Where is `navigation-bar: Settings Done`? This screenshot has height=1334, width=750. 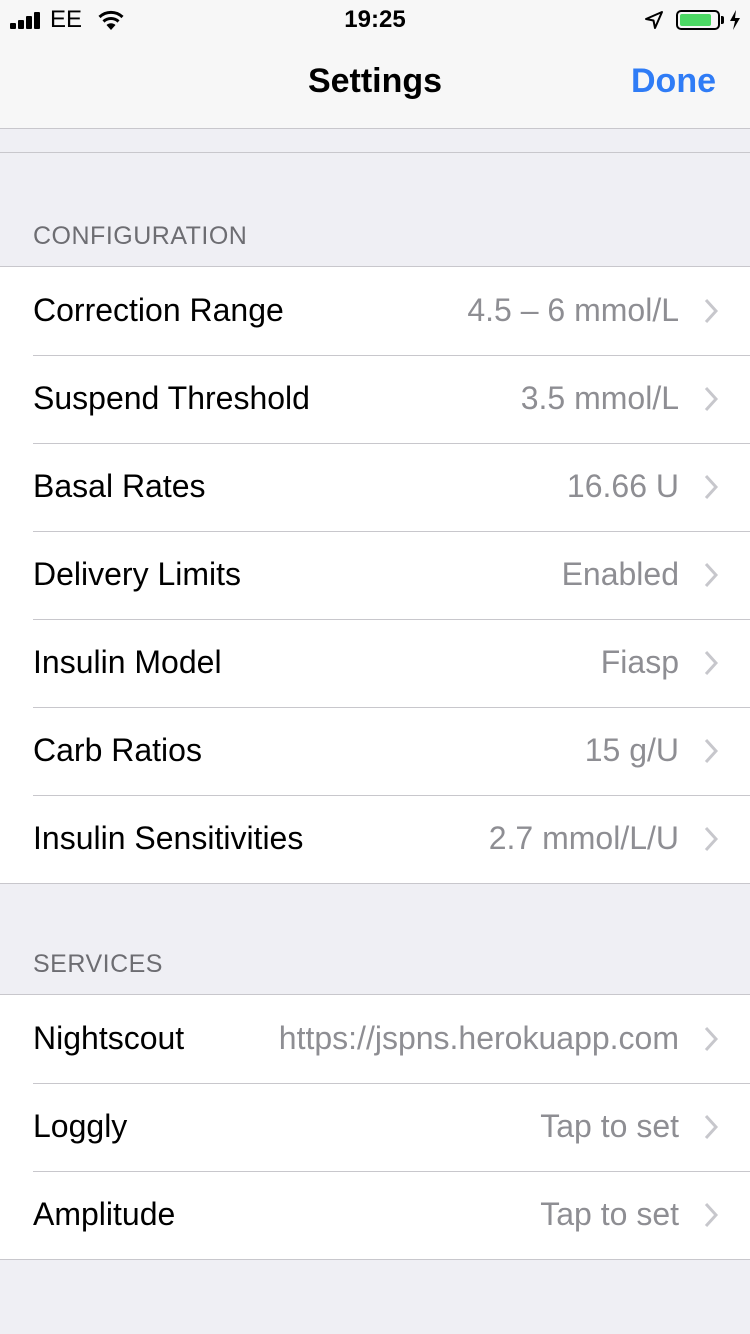 navigation-bar: Settings Done is located at coordinates (375, 84).